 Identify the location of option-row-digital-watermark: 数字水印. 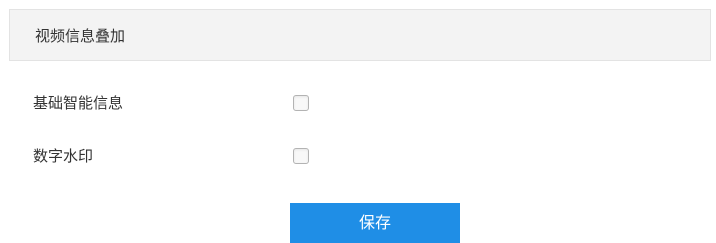
(358, 156).